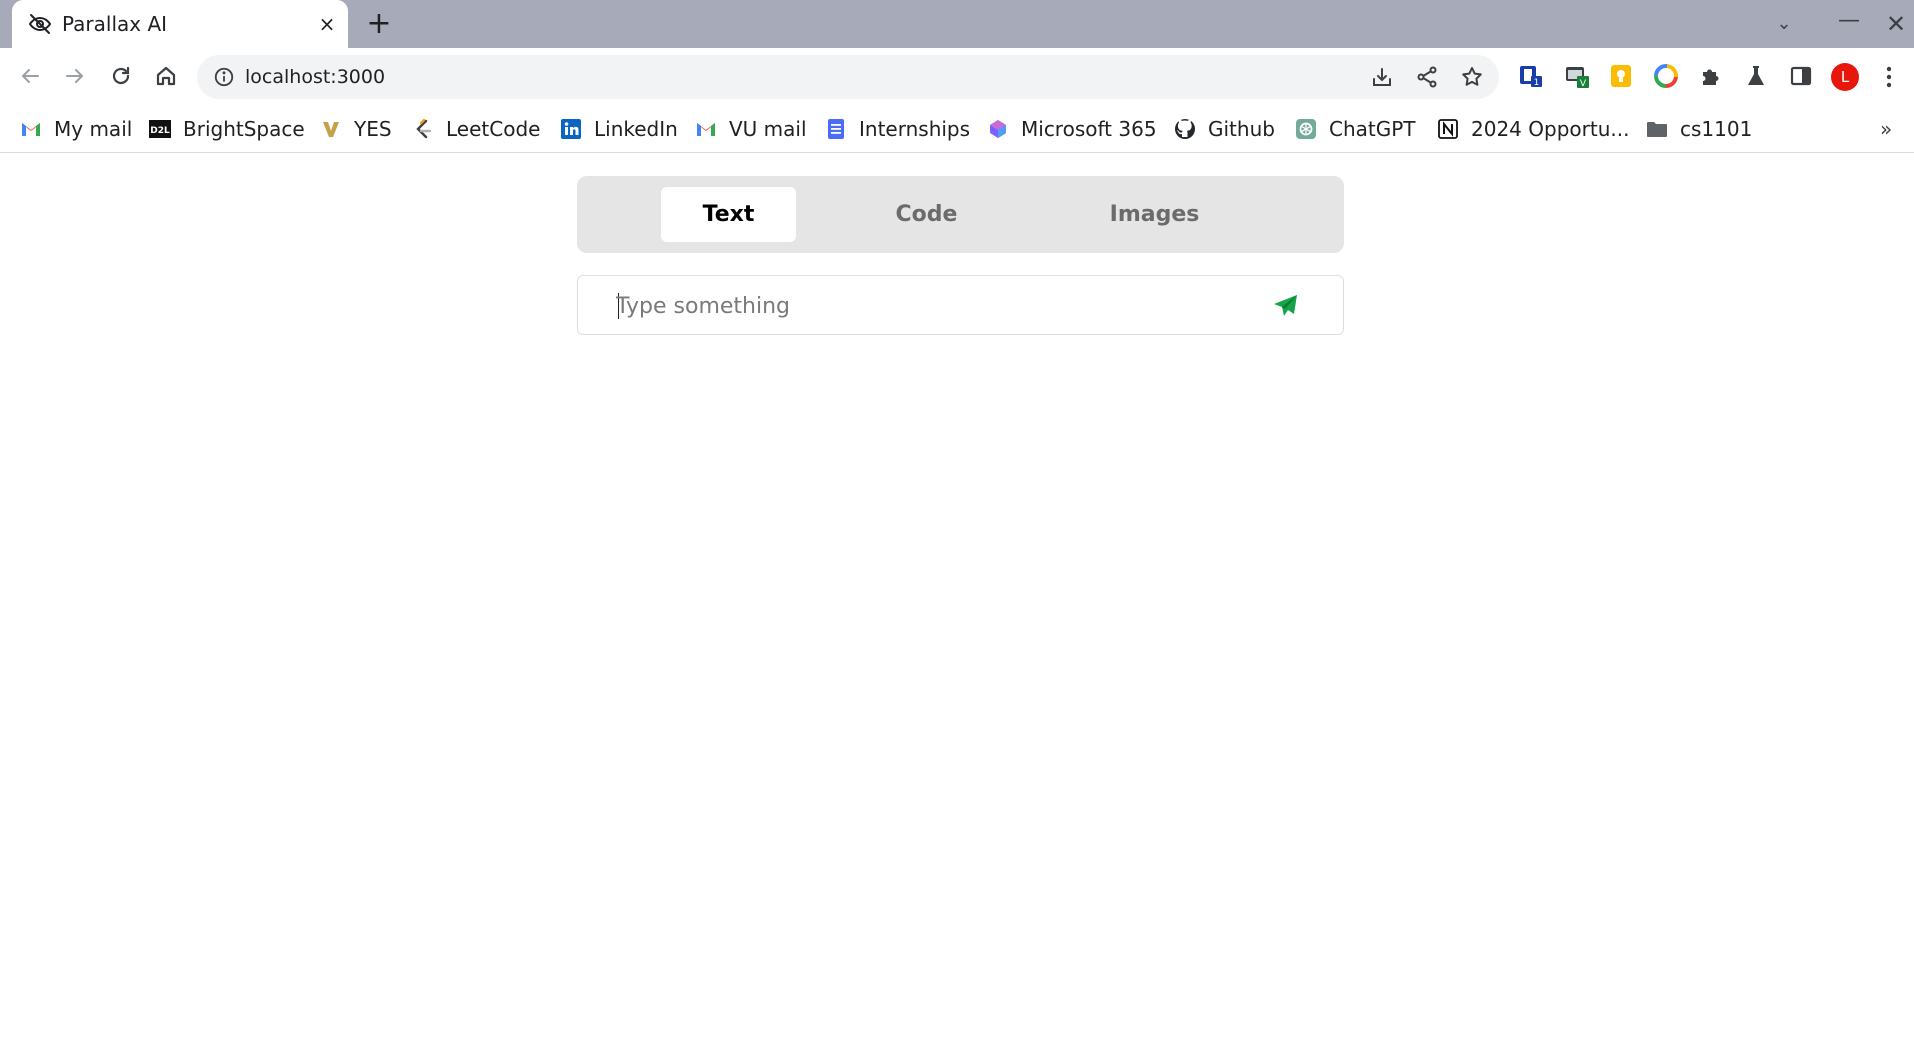  What do you see at coordinates (1801, 76) in the screenshot?
I see `side-panel-icon` at bounding box center [1801, 76].